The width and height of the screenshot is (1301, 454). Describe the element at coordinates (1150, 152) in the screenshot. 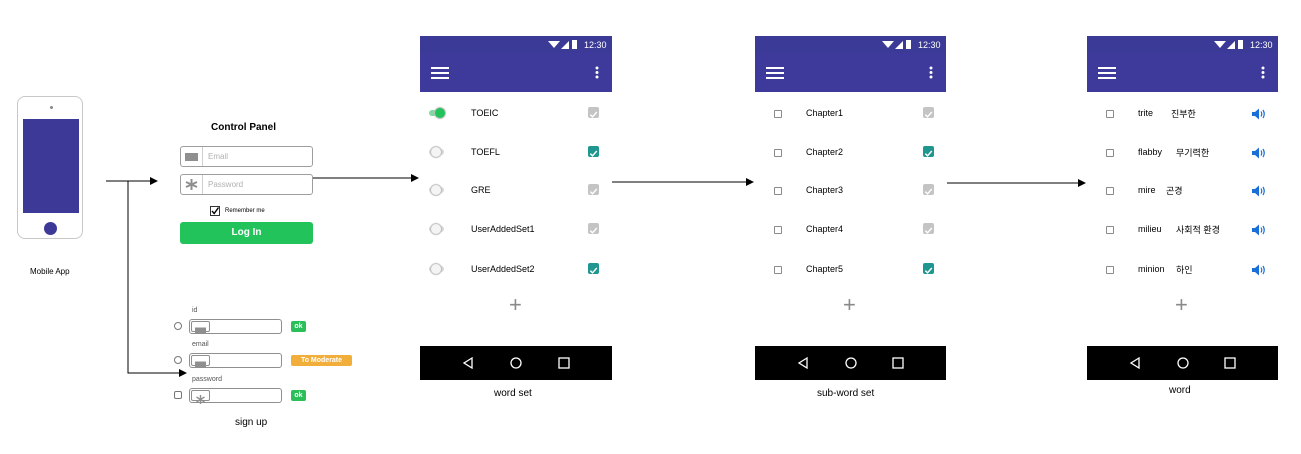

I see `word-text: flabby` at that location.